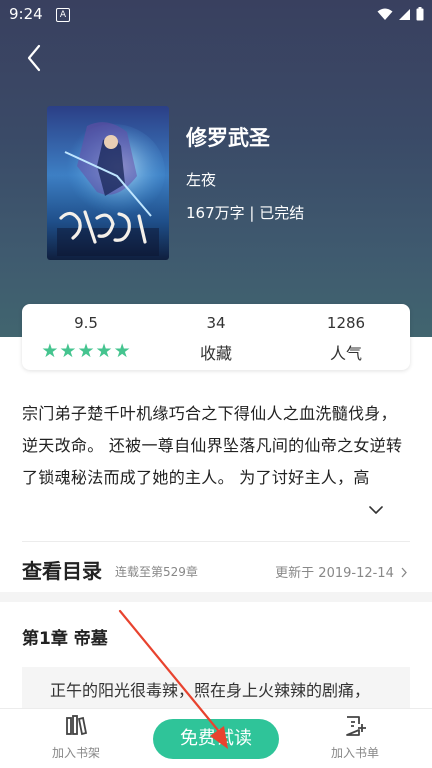 This screenshot has height=768, width=432. I want to click on bookshelf-icon, so click(77, 725).